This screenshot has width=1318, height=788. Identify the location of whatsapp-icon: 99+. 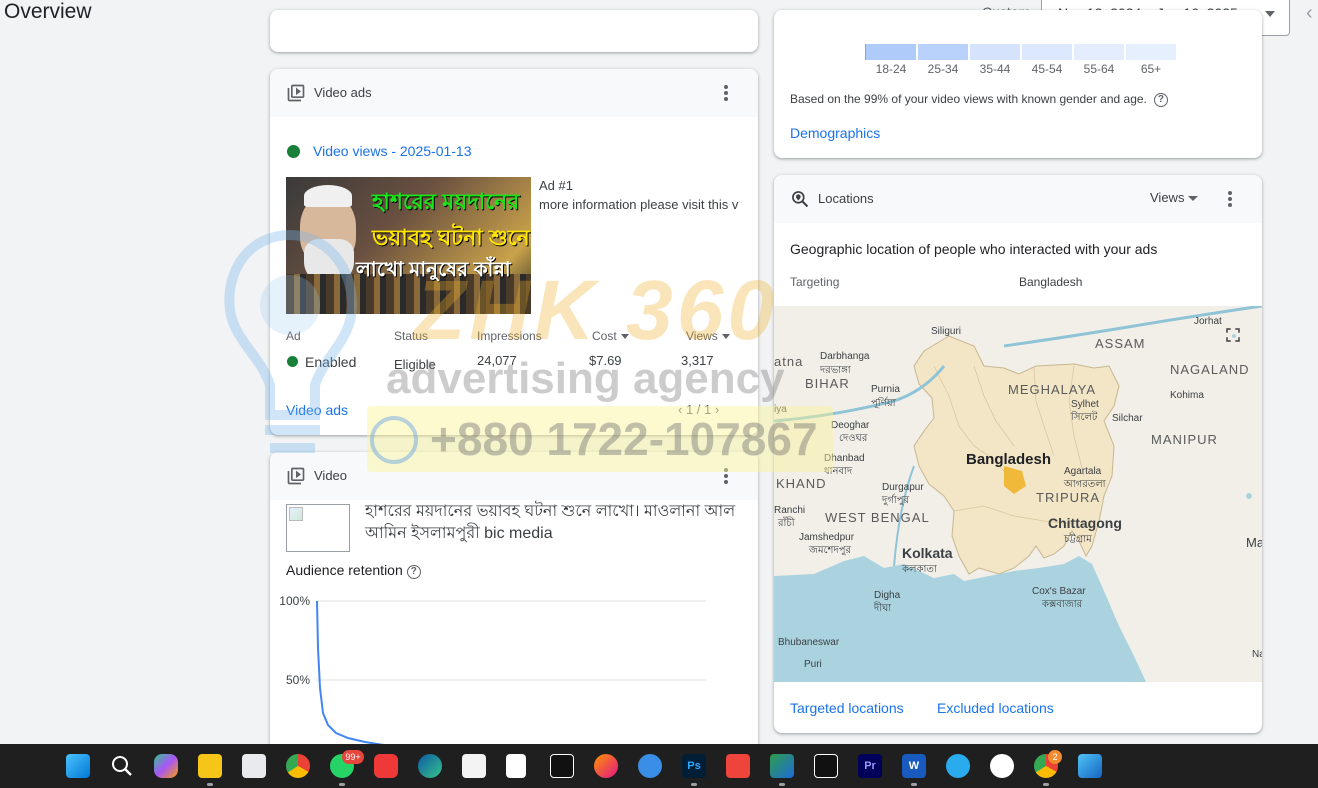
(347, 768).